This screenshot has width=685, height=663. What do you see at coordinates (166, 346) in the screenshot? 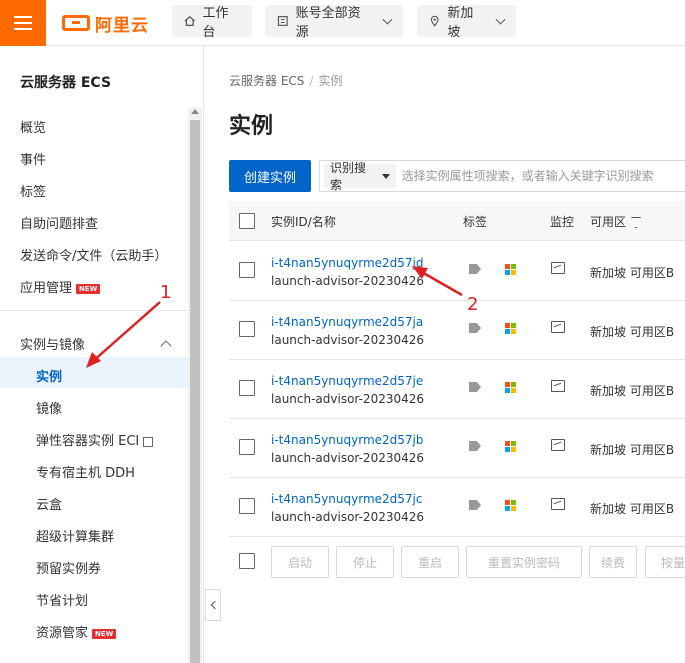
I see `chevron-up-icon` at bounding box center [166, 346].